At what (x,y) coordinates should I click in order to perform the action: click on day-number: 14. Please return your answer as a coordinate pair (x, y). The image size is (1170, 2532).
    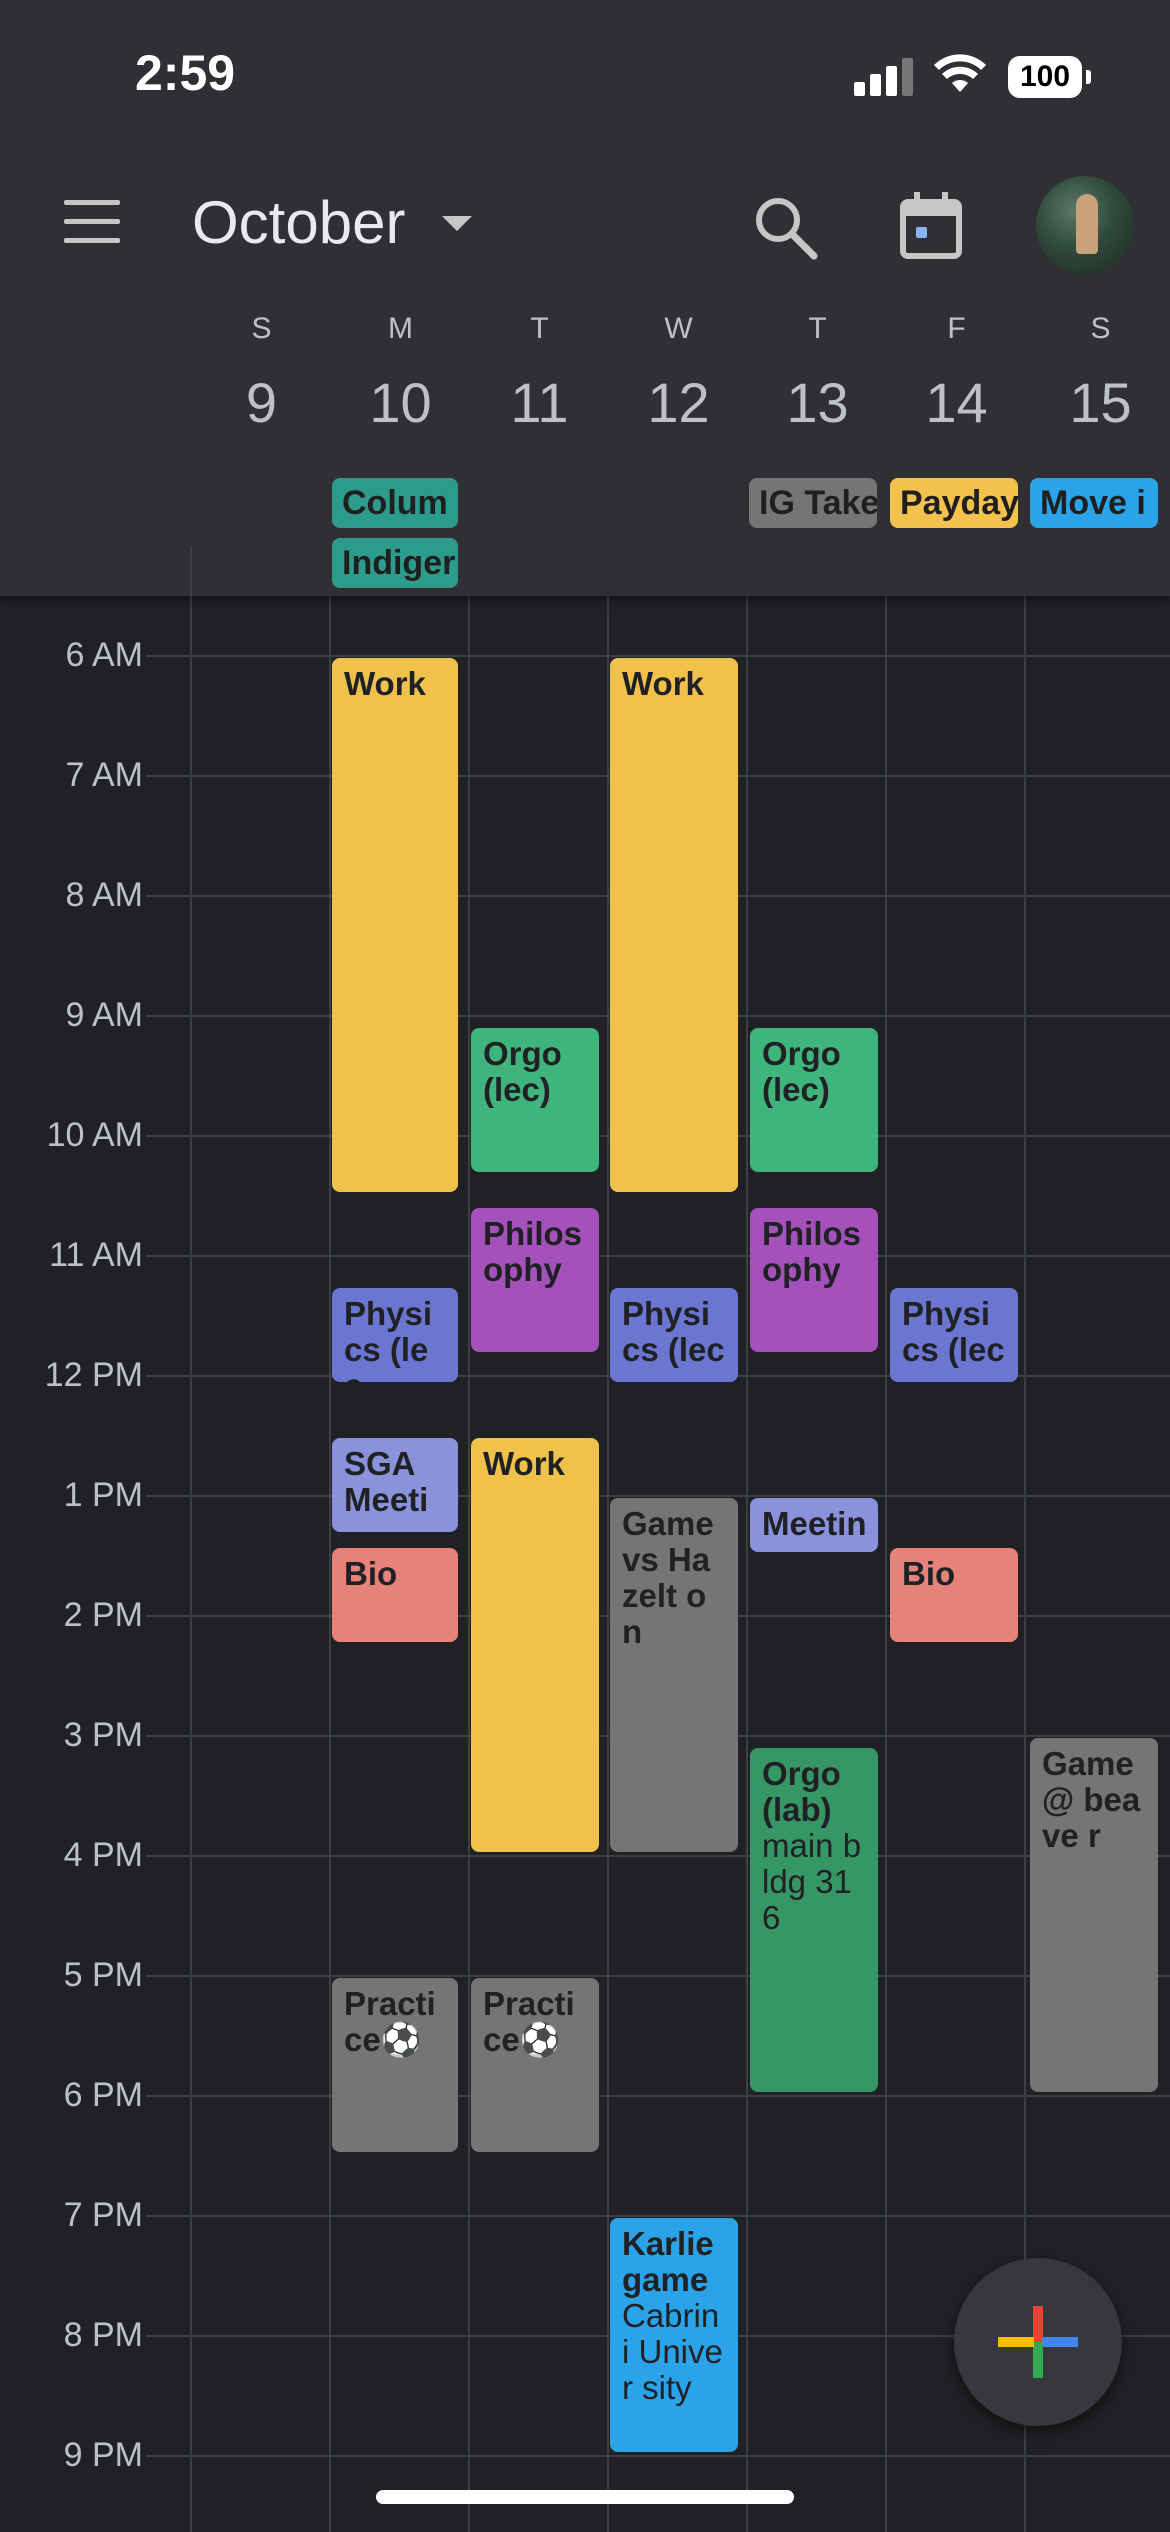
    Looking at the image, I should click on (956, 402).